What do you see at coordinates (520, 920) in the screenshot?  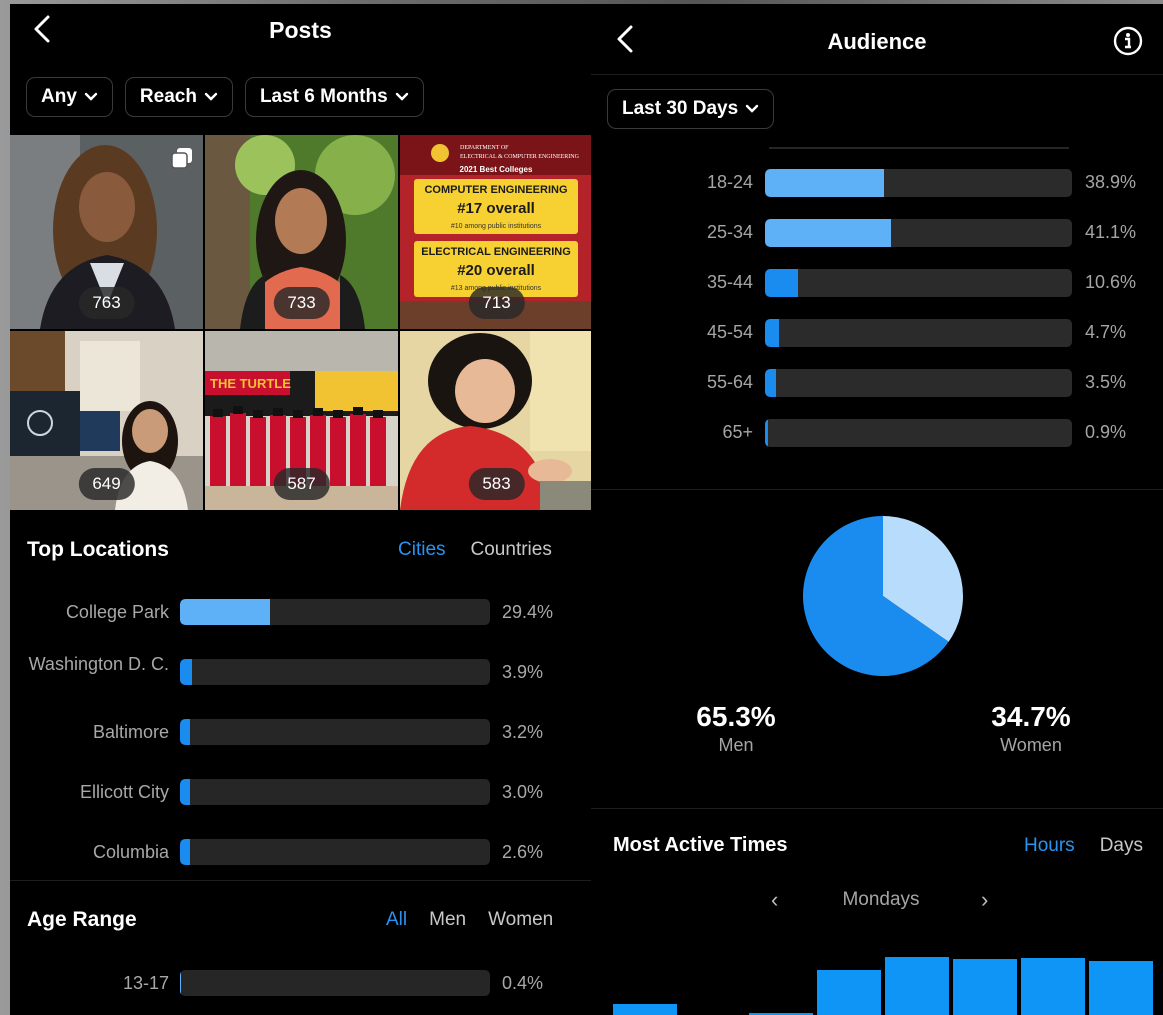 I see `tab-women: Women` at bounding box center [520, 920].